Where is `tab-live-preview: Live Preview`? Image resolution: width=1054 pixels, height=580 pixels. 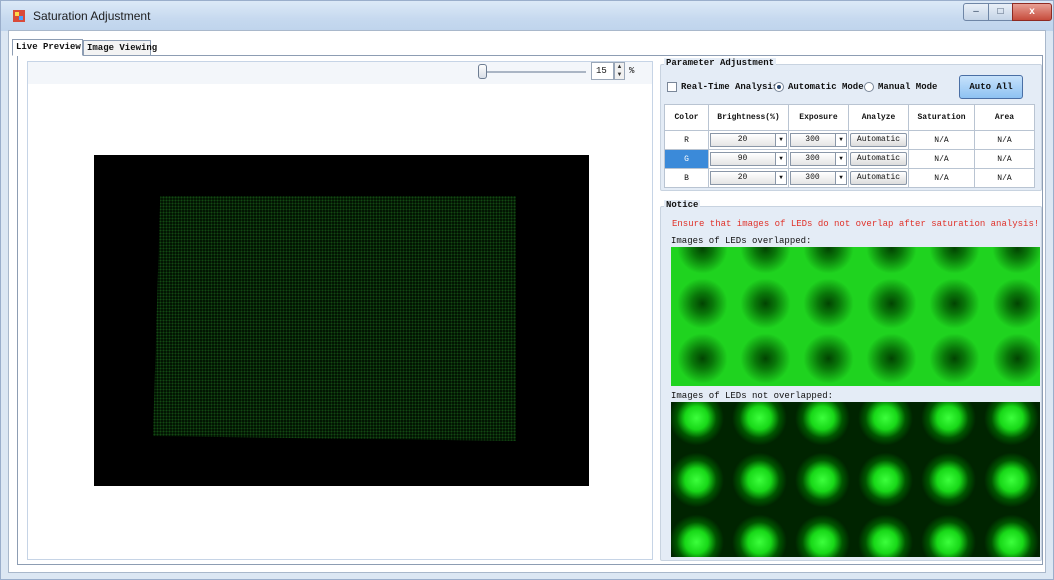 tab-live-preview: Live Preview is located at coordinates (47, 47).